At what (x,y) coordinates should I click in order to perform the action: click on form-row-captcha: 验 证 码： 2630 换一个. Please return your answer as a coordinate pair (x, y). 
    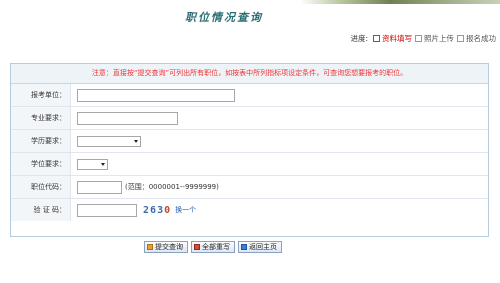
    Looking at the image, I should click on (249, 210).